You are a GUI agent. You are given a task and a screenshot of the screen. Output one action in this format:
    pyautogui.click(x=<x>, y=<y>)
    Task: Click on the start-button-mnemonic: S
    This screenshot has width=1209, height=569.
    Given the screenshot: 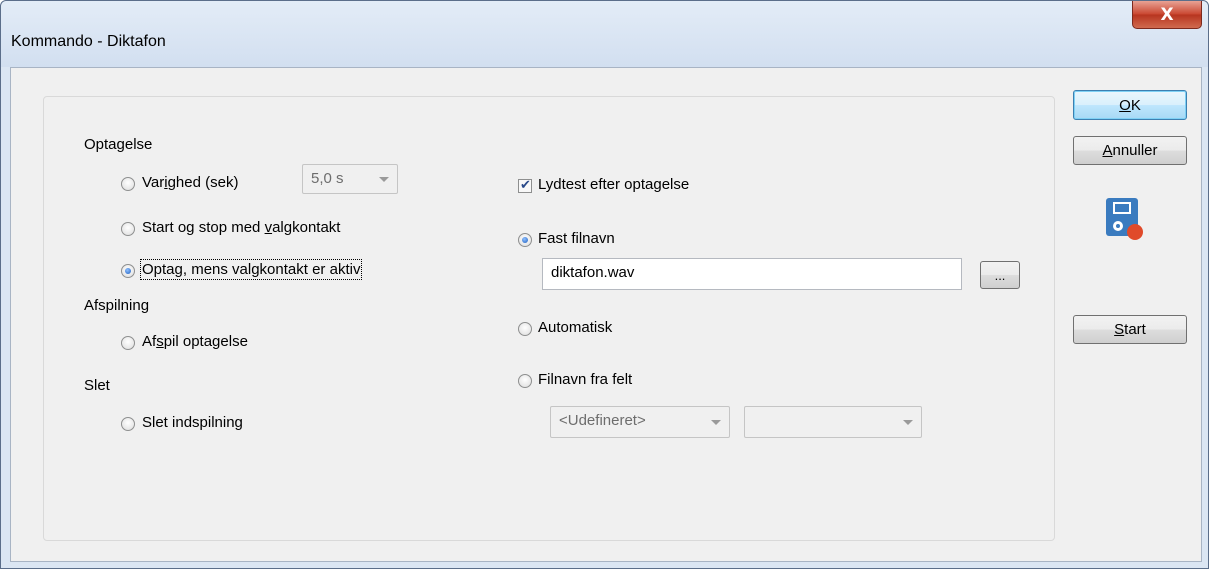 What is the action you would take?
    pyautogui.click(x=1119, y=329)
    